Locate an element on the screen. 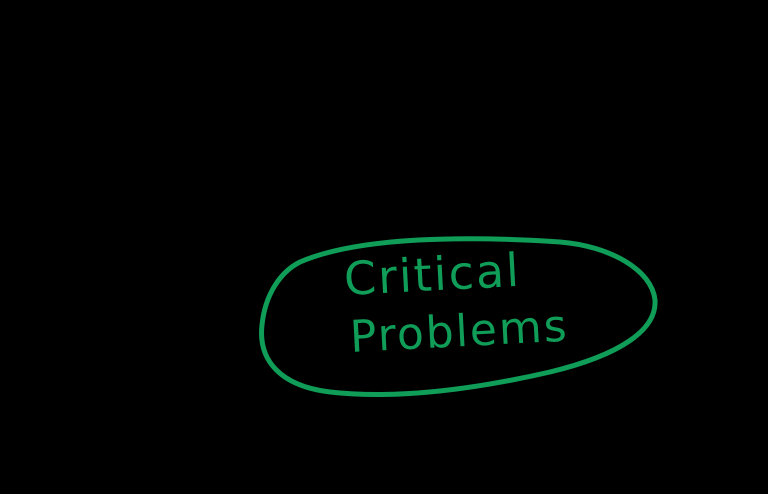 Image resolution: width=768 pixels, height=494 pixels. ellipse-label-line1: Critical is located at coordinates (432, 274).